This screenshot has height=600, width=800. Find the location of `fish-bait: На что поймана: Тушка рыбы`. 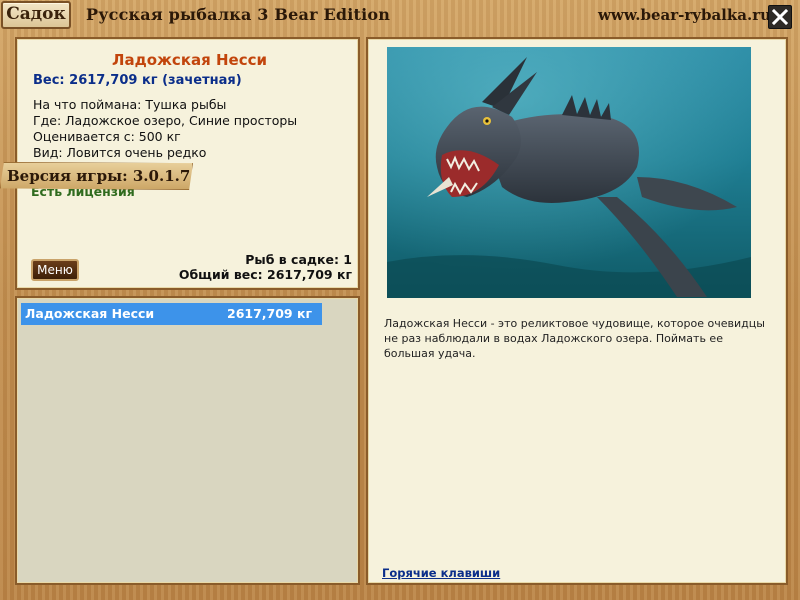

fish-bait: На что поймана: Тушка рыбы is located at coordinates (130, 104).